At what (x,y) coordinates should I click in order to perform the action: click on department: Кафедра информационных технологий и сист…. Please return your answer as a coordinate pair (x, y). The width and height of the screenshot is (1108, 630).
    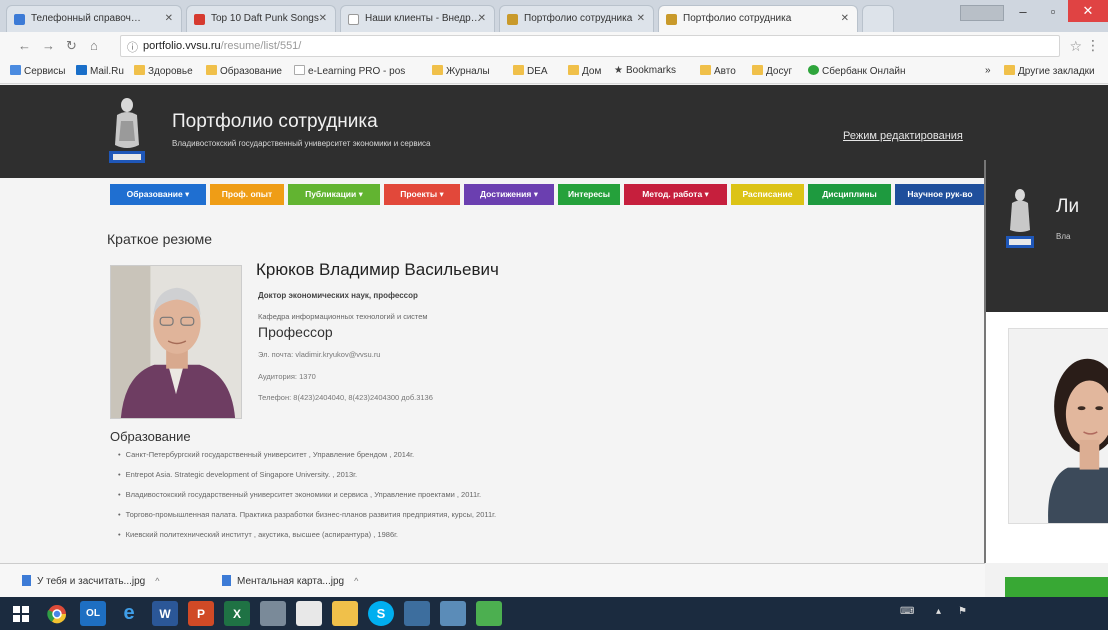
    Looking at the image, I should click on (343, 316).